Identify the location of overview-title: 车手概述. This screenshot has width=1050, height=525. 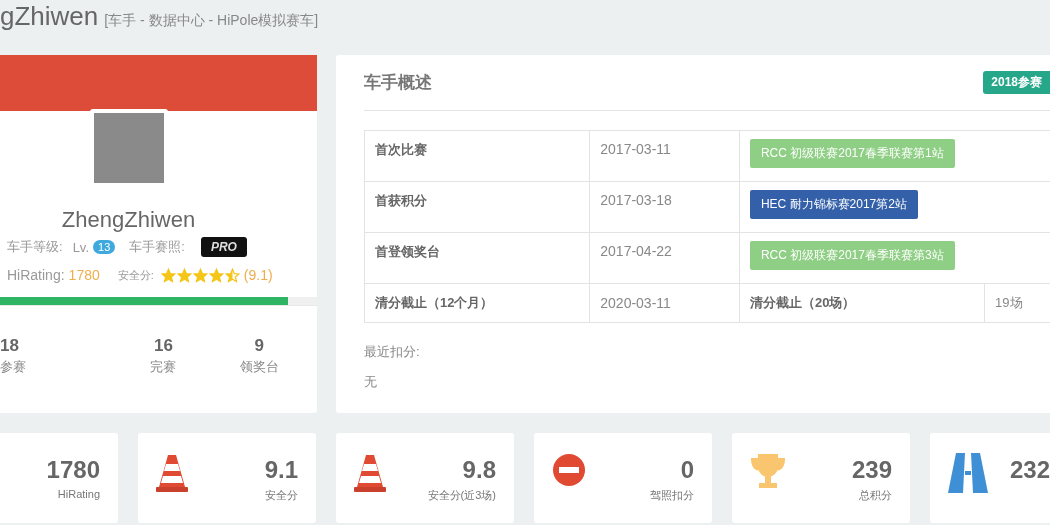
(398, 83).